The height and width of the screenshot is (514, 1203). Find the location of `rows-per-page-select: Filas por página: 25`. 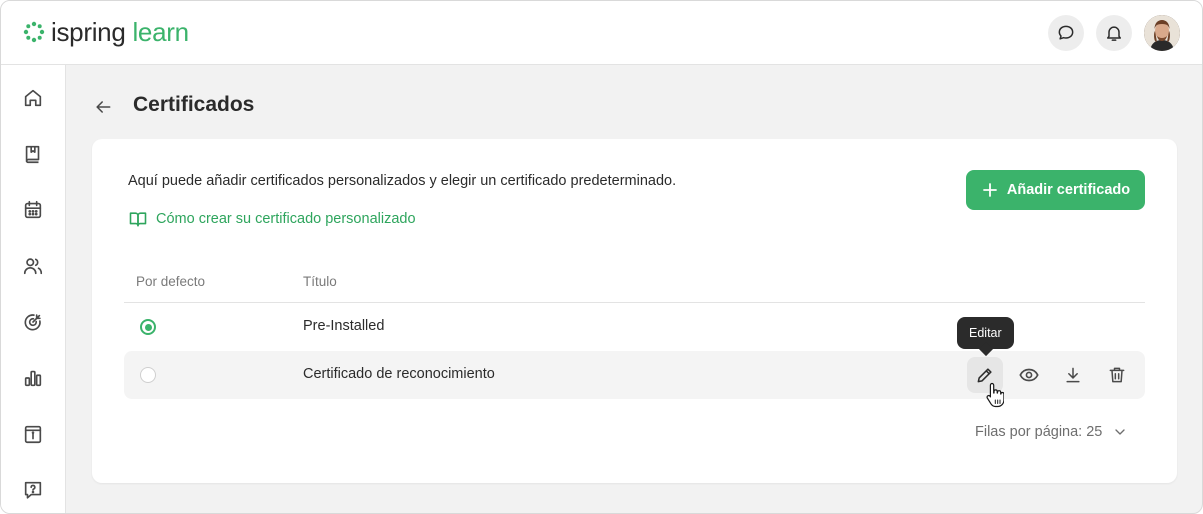

rows-per-page-select: Filas por página: 25 is located at coordinates (1051, 432).